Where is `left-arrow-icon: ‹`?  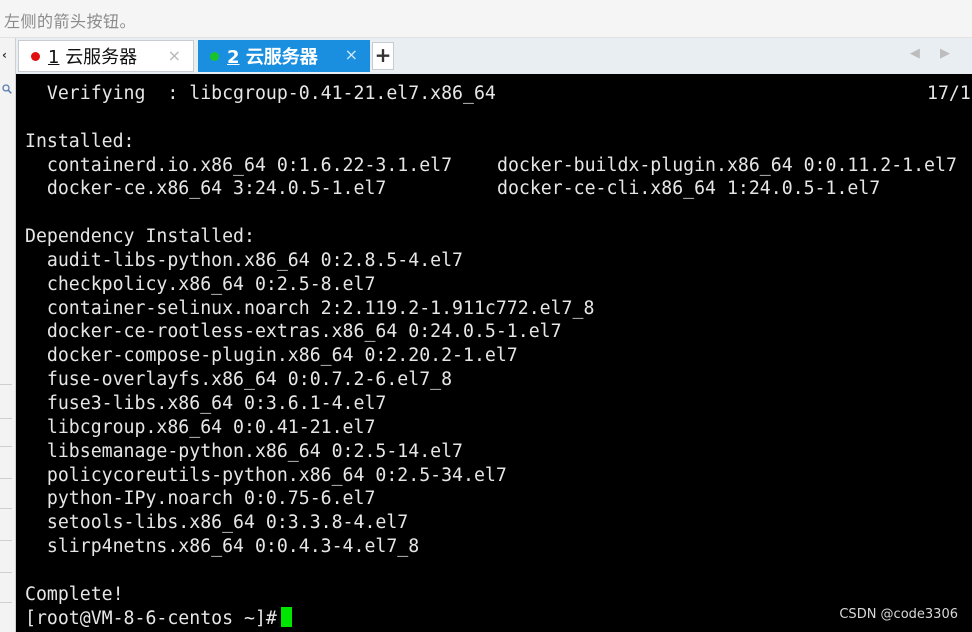 left-arrow-icon: ‹ is located at coordinates (4, 55).